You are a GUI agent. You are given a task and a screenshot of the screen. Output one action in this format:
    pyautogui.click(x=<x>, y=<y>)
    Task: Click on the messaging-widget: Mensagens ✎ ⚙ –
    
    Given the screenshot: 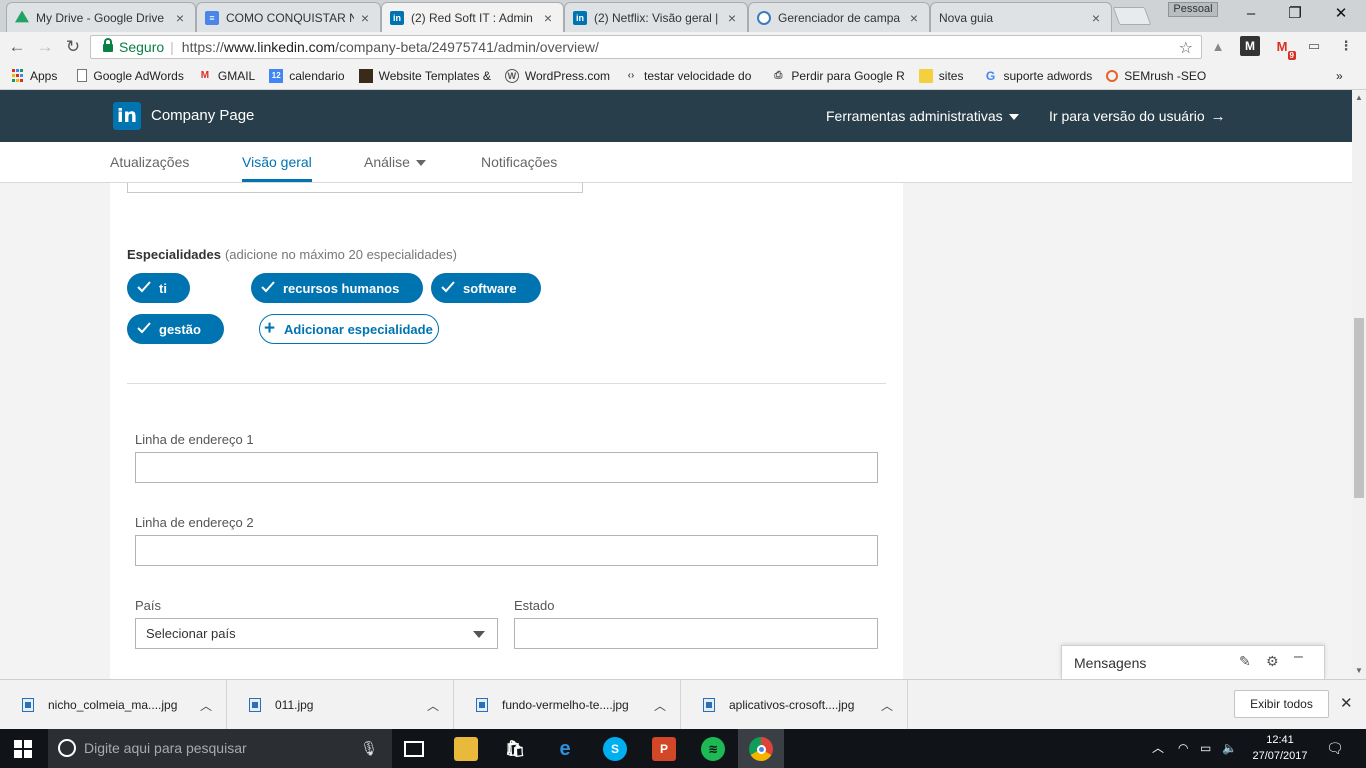 What is the action you would take?
    pyautogui.click(x=1193, y=662)
    